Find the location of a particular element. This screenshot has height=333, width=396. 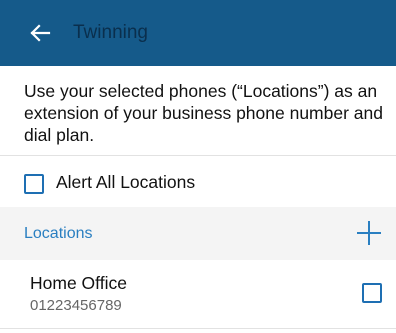

arrow-left-icon is located at coordinates (40, 33).